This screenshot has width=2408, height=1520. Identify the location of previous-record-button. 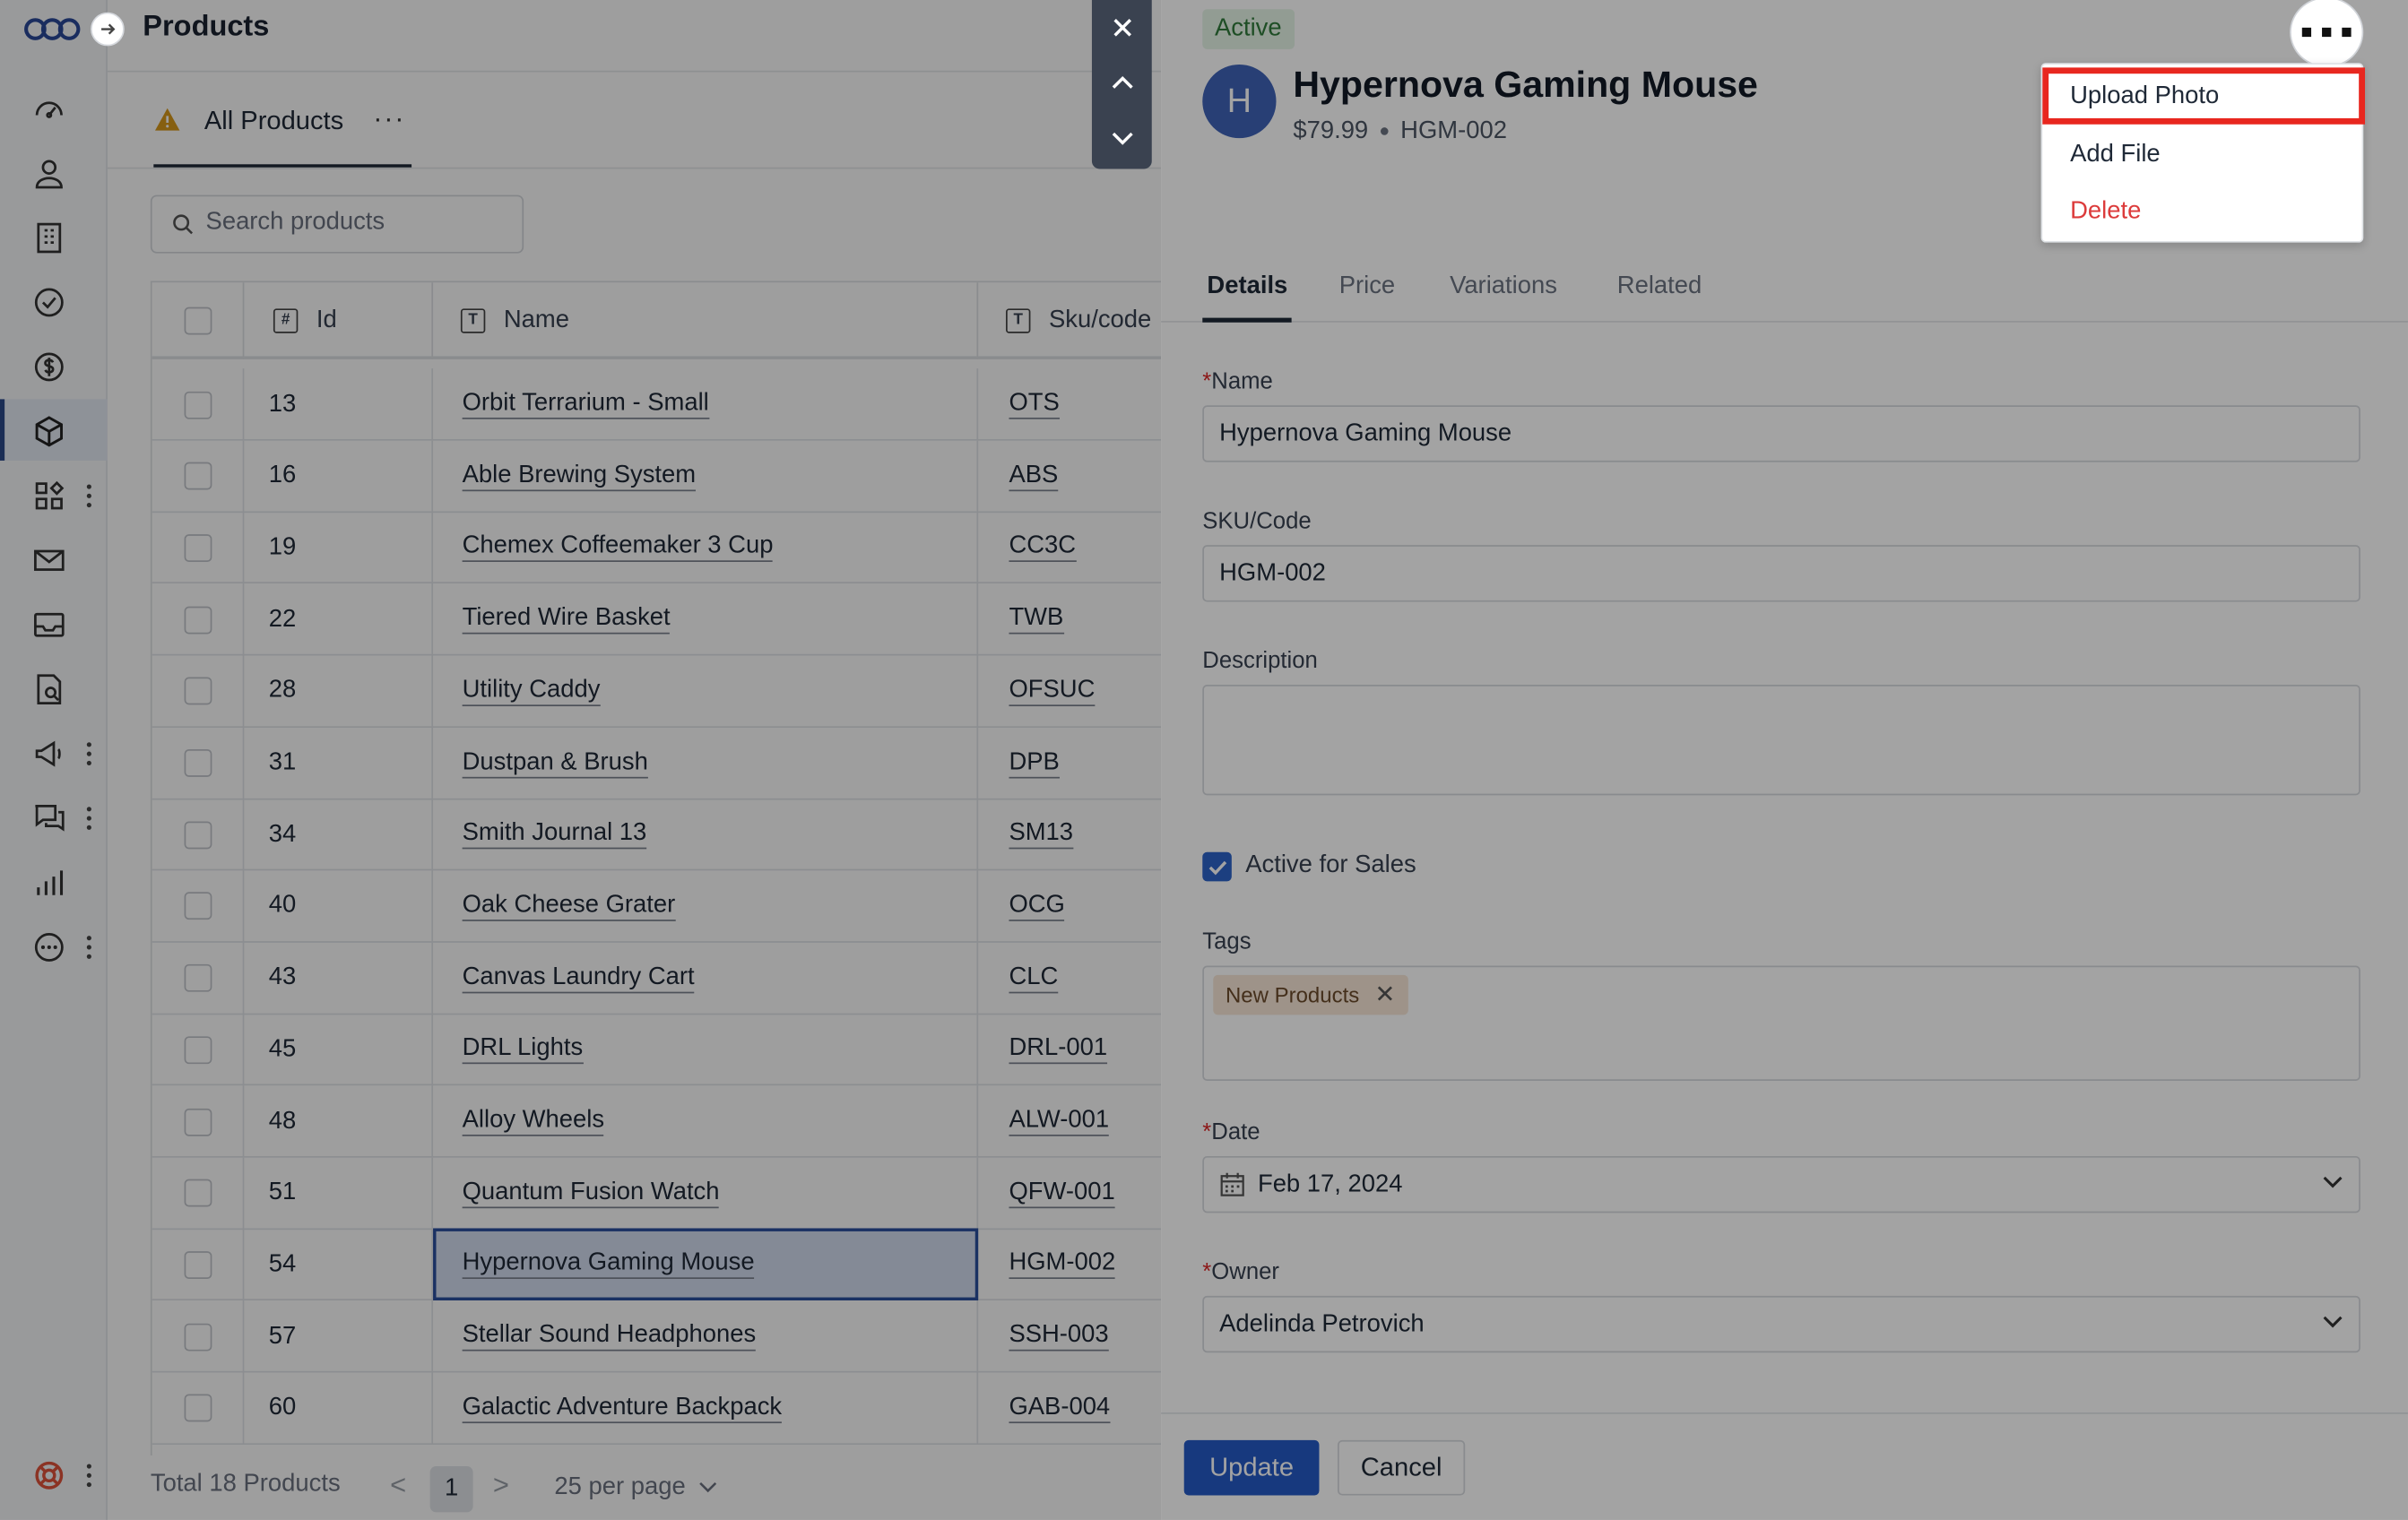
(1122, 83).